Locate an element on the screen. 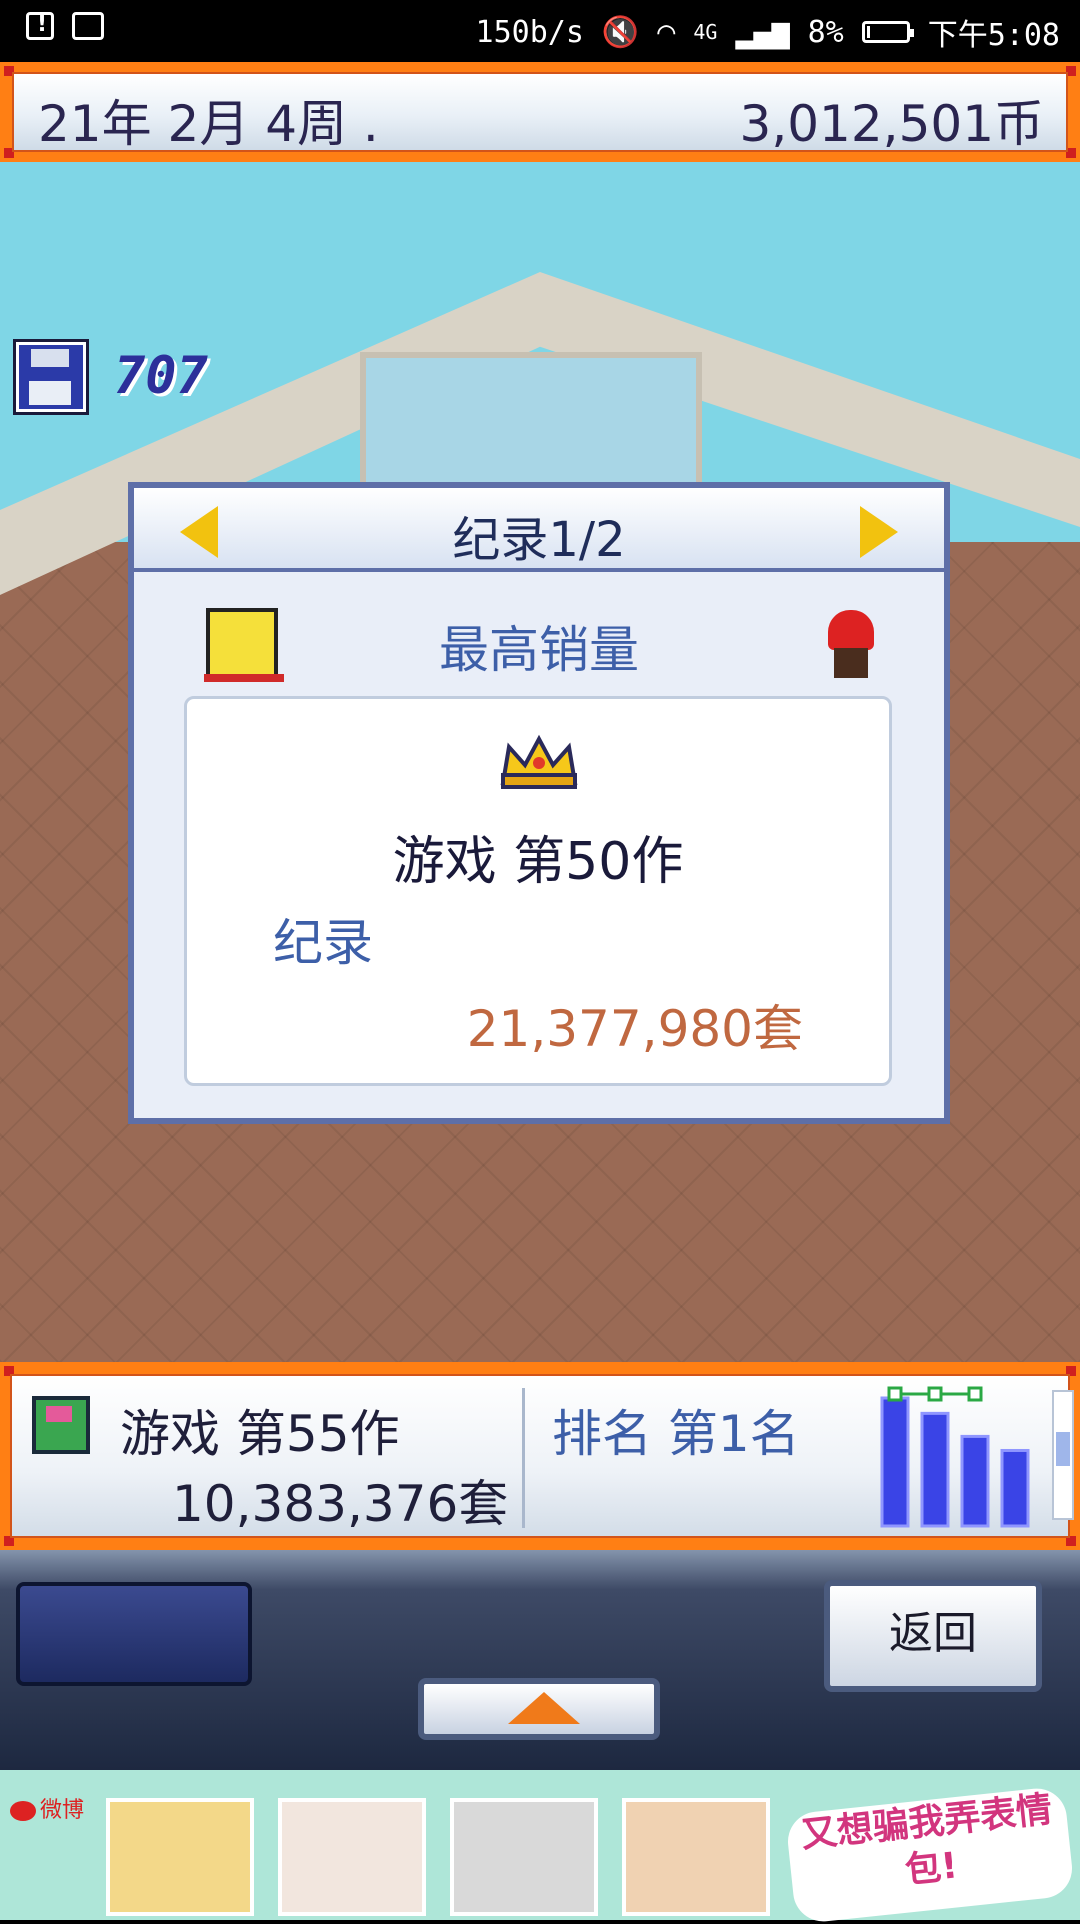  record-card: 游戏 第50作 纪录 21,377,980套 is located at coordinates (538, 891).